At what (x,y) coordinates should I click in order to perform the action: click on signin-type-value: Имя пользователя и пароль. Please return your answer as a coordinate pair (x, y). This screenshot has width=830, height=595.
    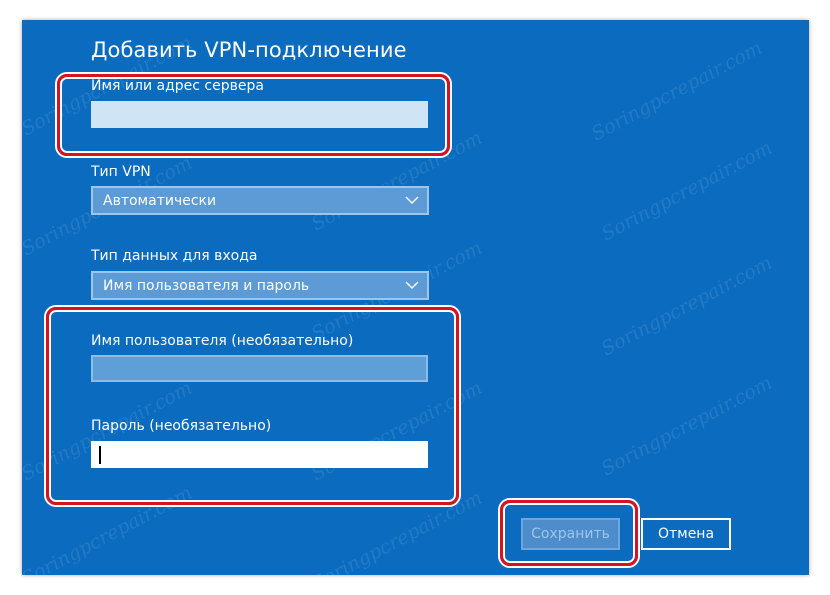
    Looking at the image, I should click on (206, 286).